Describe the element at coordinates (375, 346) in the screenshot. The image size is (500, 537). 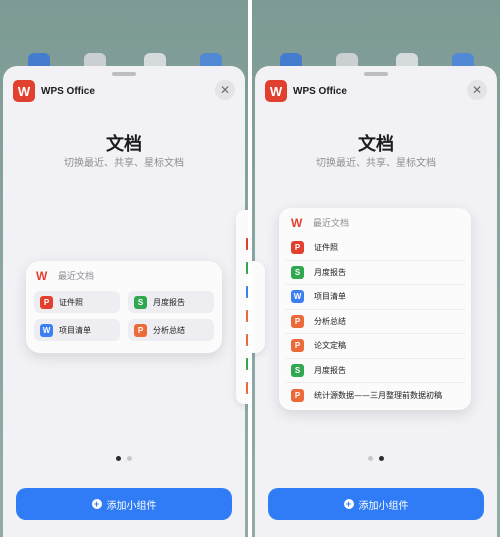
I see `recent-doc-row: P 论文定稿` at that location.